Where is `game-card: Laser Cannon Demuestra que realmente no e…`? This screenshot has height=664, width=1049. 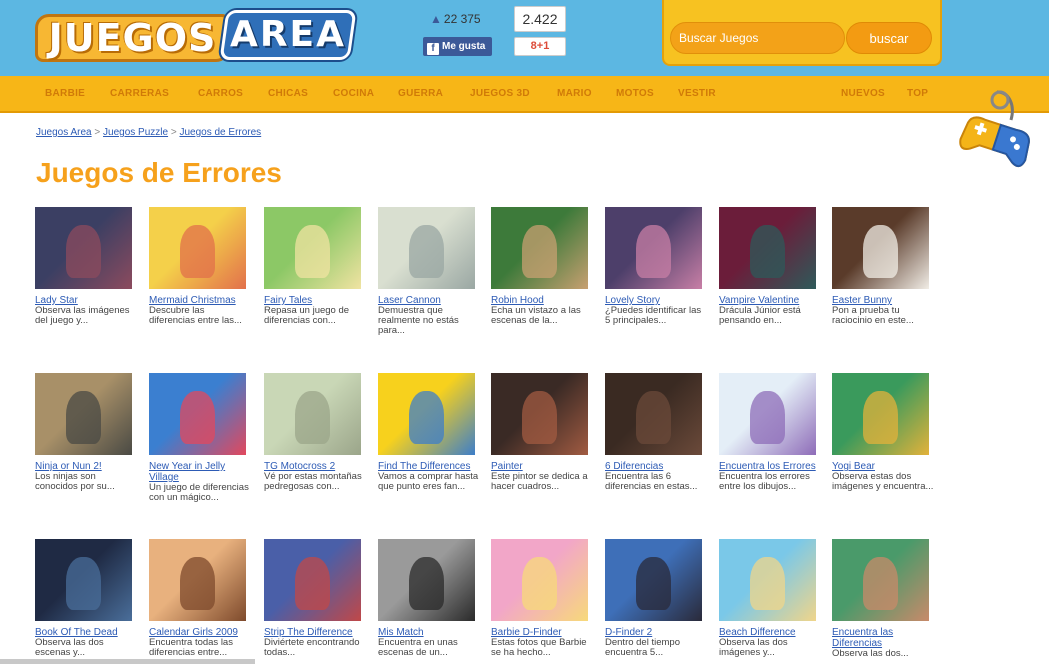 game-card: Laser Cannon Demuestra que realmente no e… is located at coordinates (429, 271).